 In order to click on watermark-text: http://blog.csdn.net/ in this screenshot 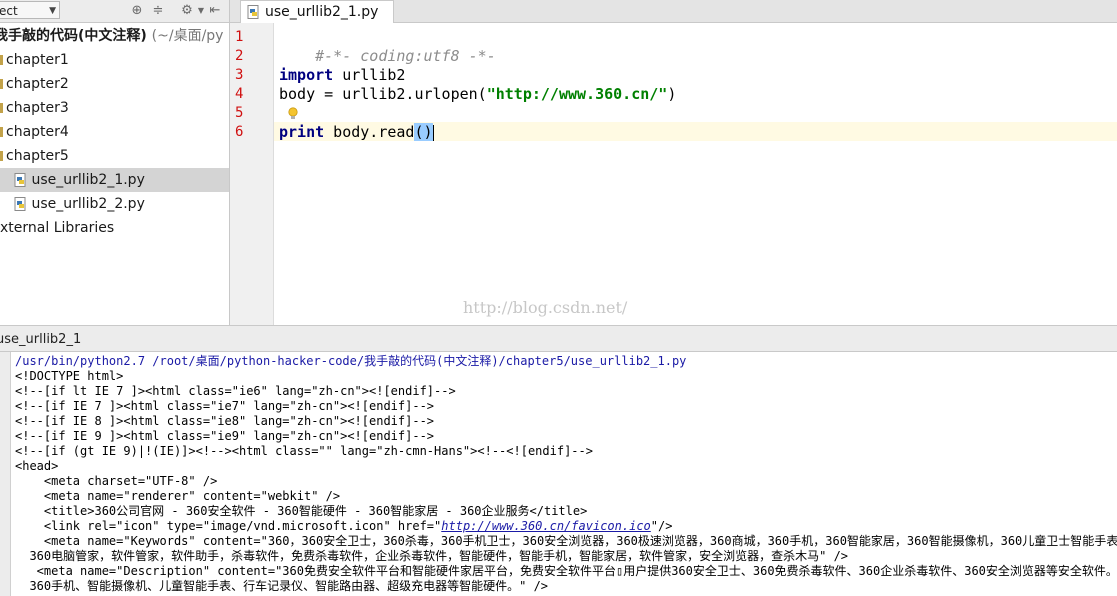, I will do `click(545, 307)`.